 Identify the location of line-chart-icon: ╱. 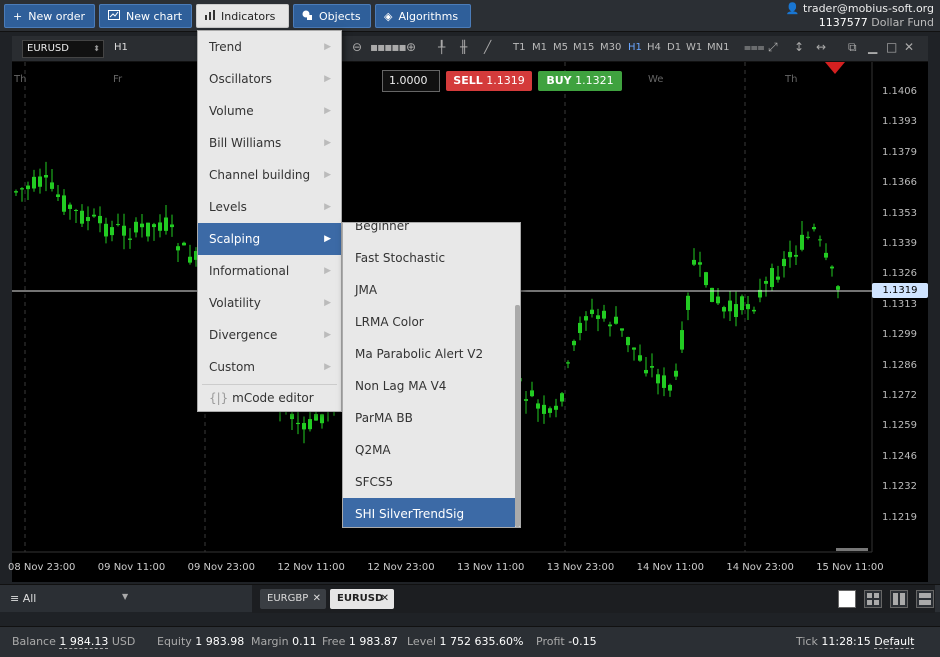
(487, 47).